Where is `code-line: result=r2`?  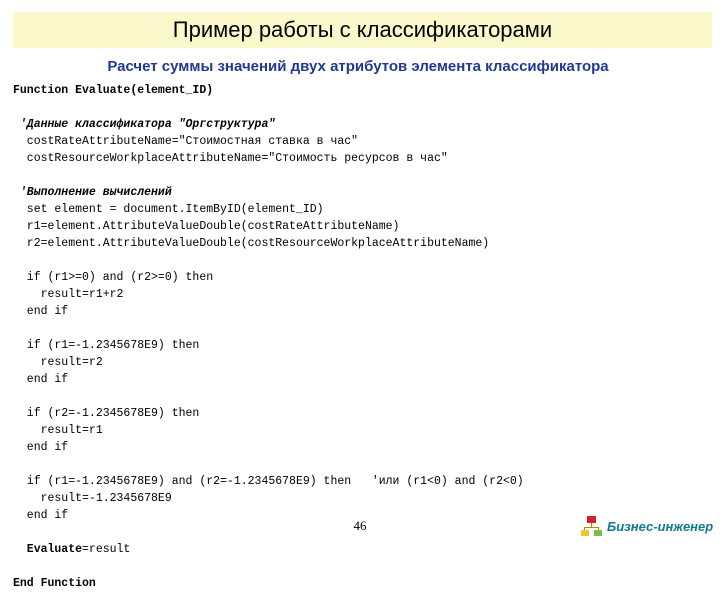
code-line: result=r2 is located at coordinates (366, 362).